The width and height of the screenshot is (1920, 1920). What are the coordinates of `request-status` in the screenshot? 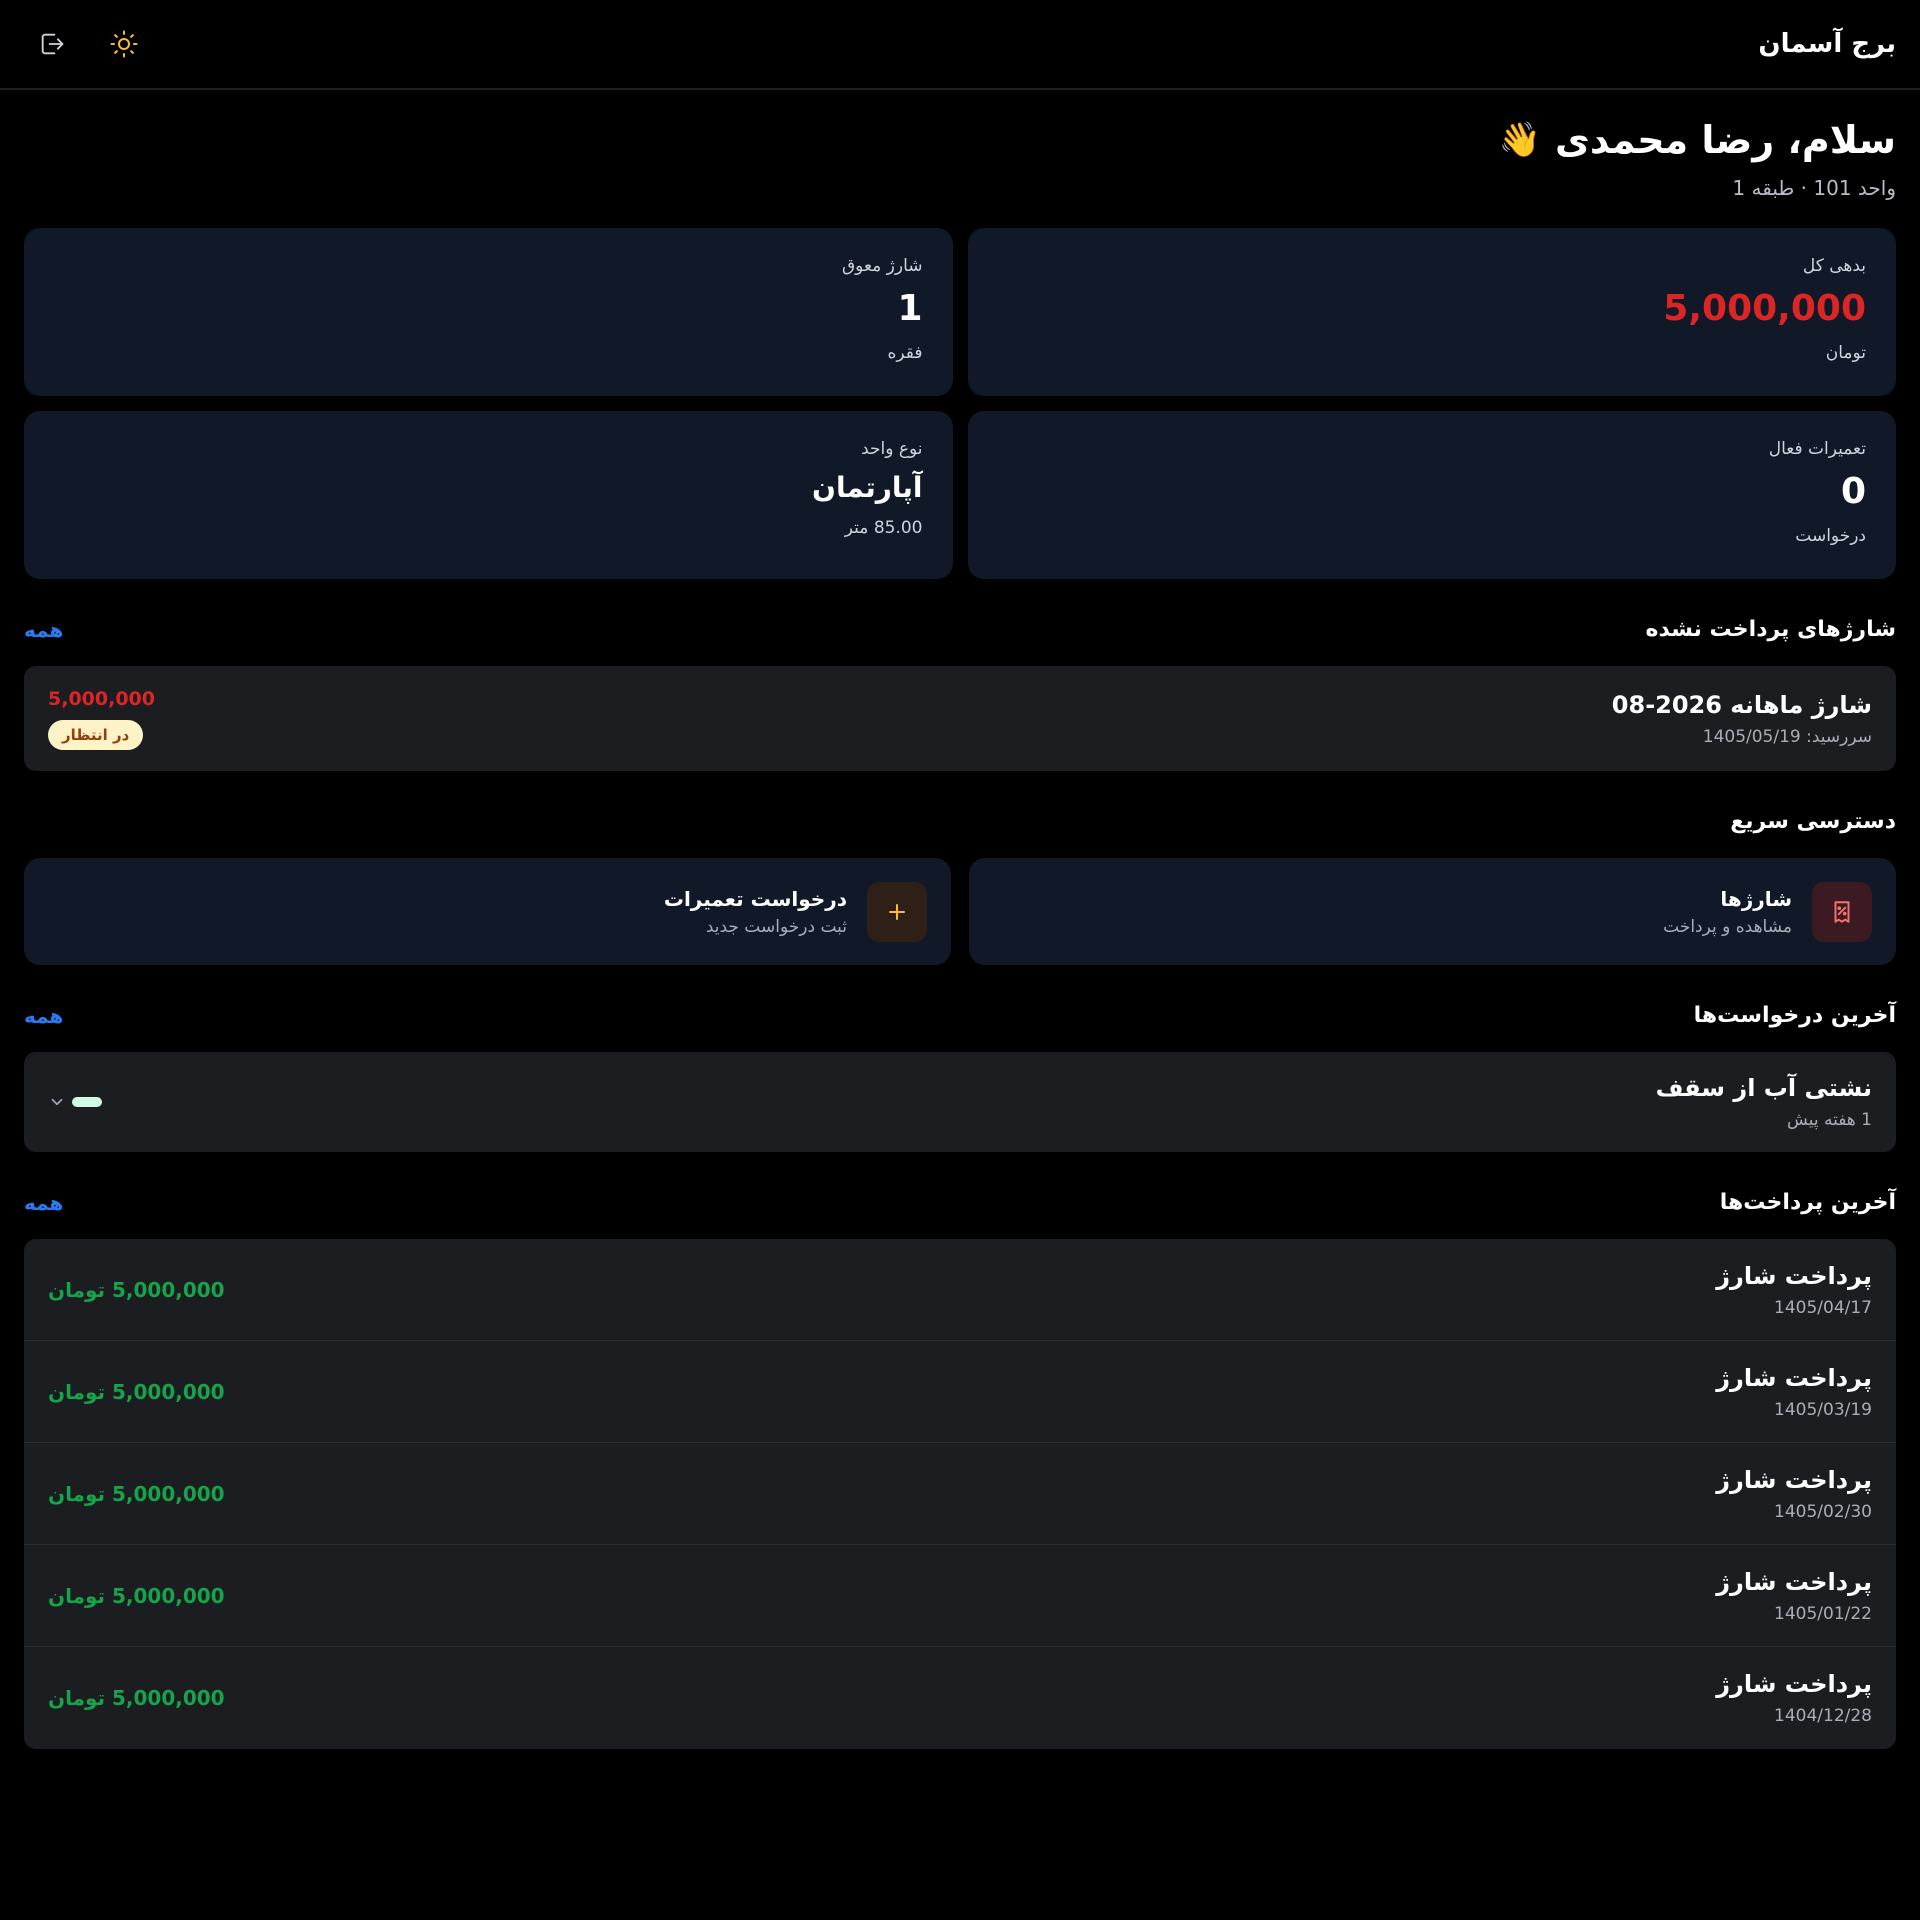 It's located at (75, 1102).